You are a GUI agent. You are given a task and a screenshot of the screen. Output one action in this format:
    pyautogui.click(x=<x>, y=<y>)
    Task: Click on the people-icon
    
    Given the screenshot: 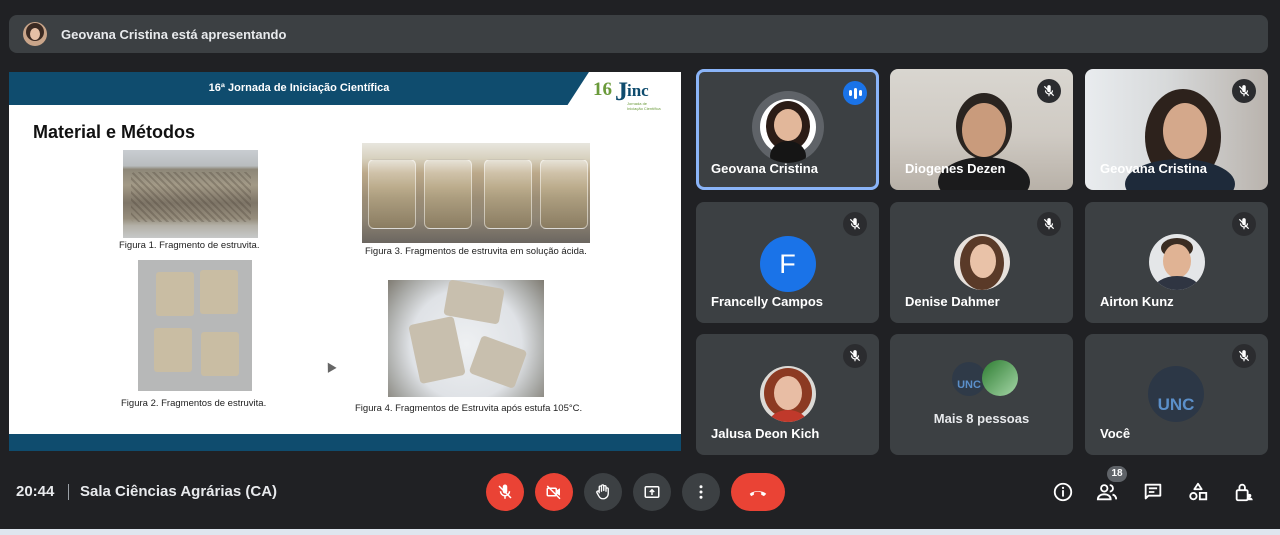 What is the action you would take?
    pyautogui.click(x=1107, y=492)
    